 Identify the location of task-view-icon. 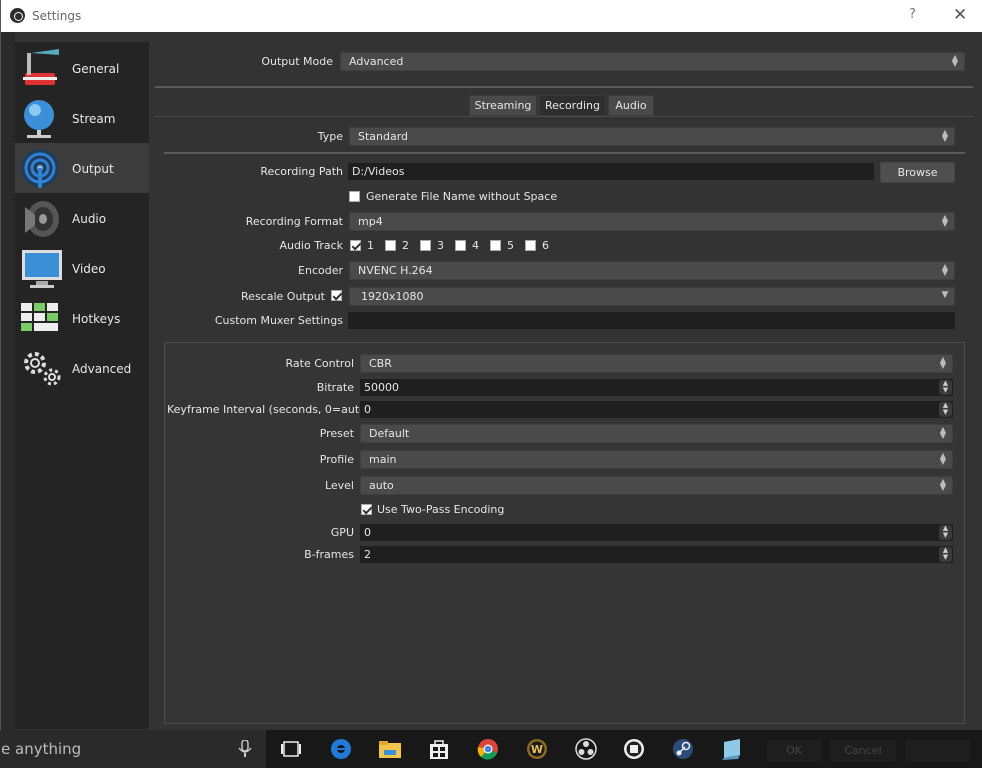
(291, 749).